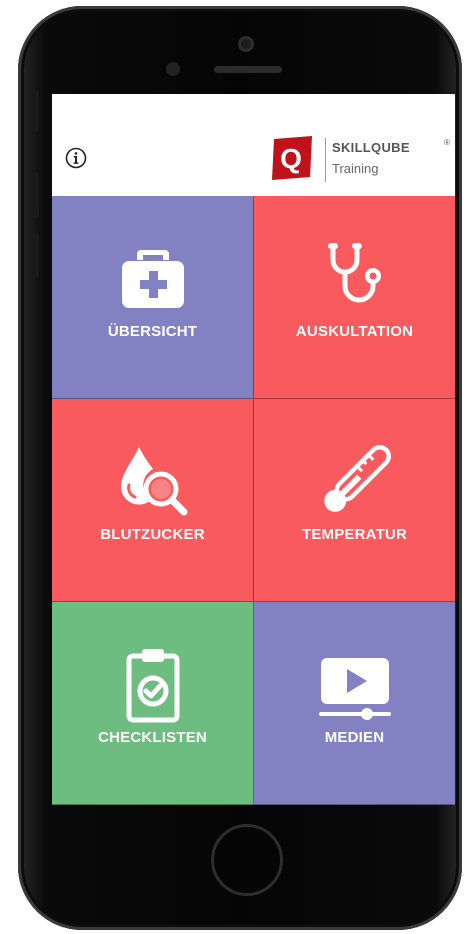 This screenshot has height=934, width=466. What do you see at coordinates (354, 689) in the screenshot?
I see `video-player-icon` at bounding box center [354, 689].